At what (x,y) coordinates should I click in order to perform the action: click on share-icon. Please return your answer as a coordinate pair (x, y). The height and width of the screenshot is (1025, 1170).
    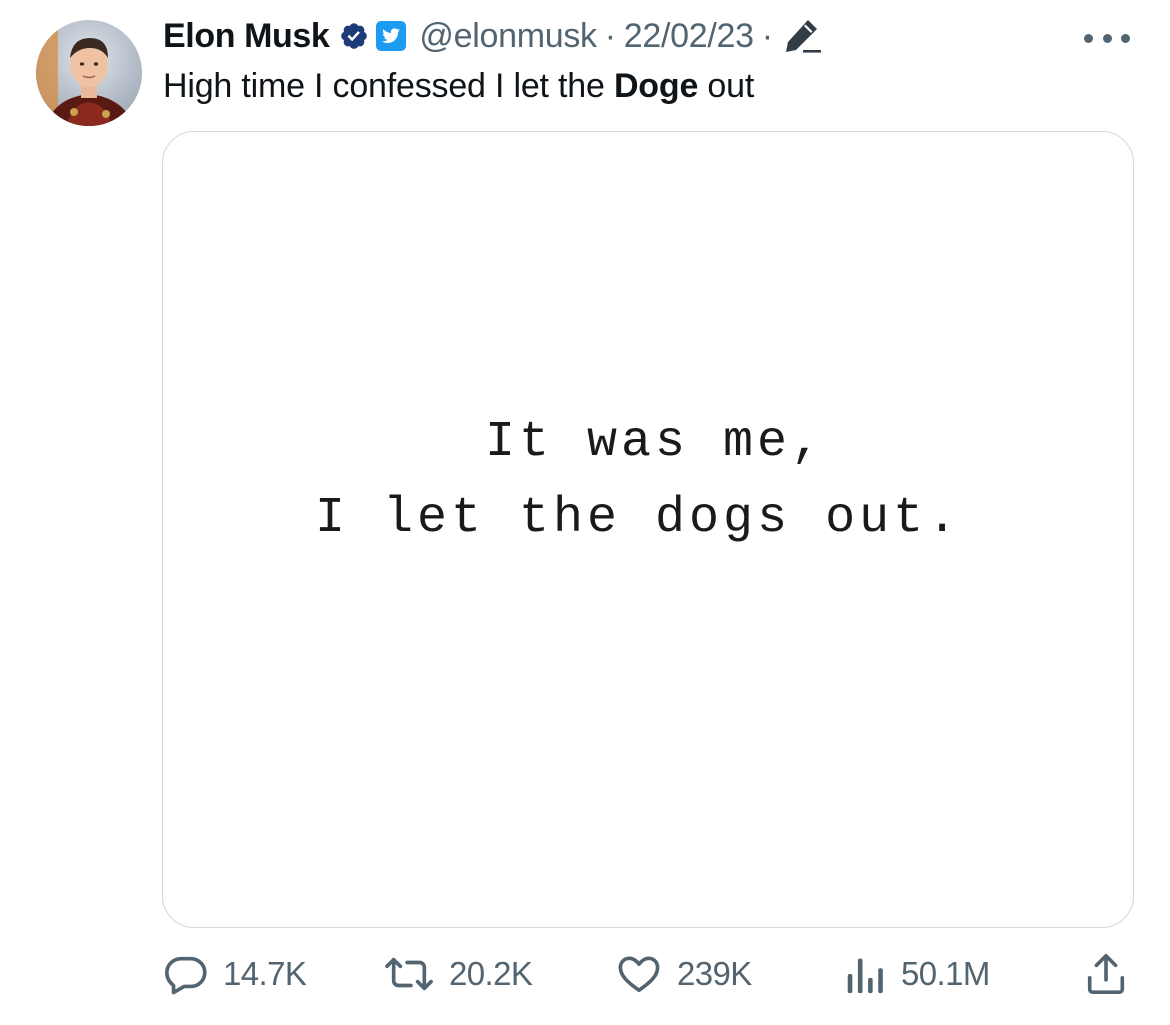
    Looking at the image, I should click on (1106, 974).